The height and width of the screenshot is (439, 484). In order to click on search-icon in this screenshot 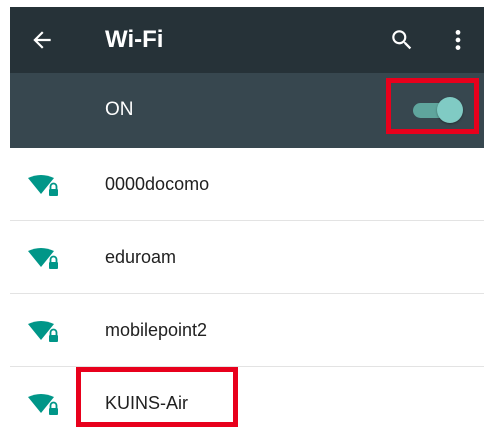, I will do `click(402, 40)`.